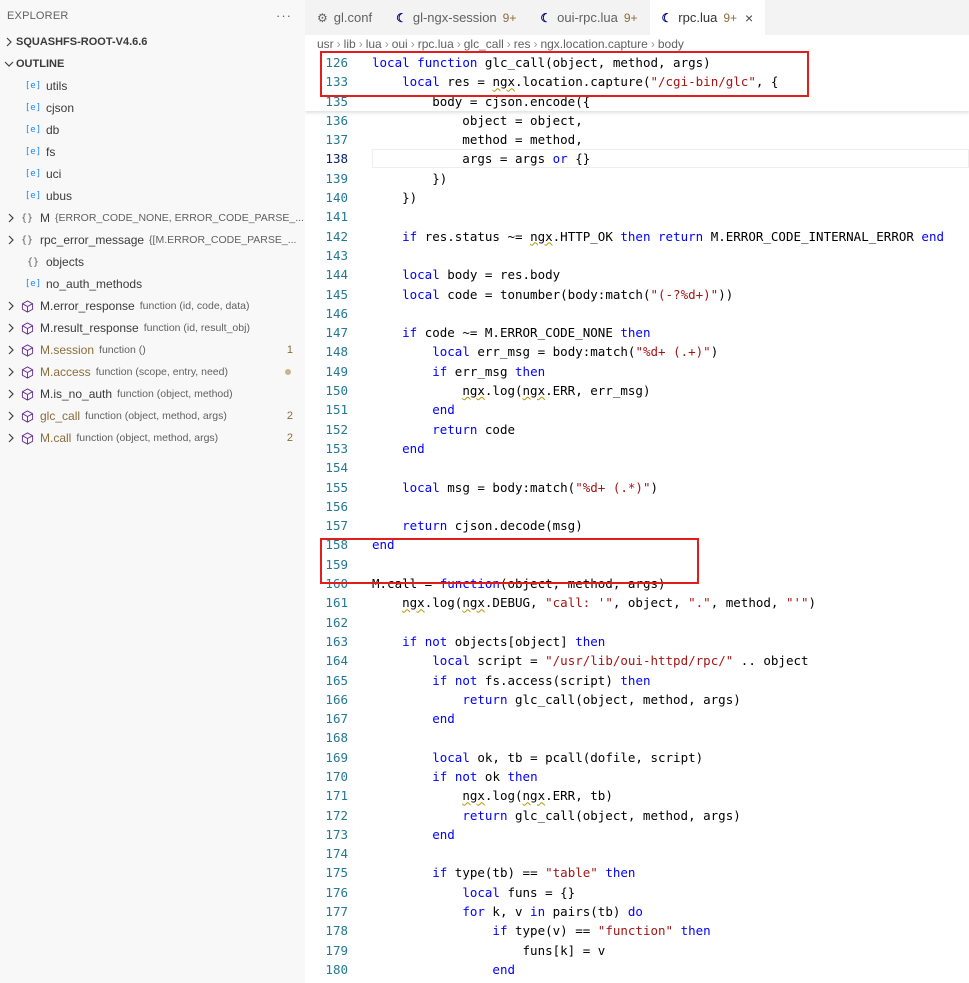  I want to click on breadcrumb-item: res, so click(522, 44).